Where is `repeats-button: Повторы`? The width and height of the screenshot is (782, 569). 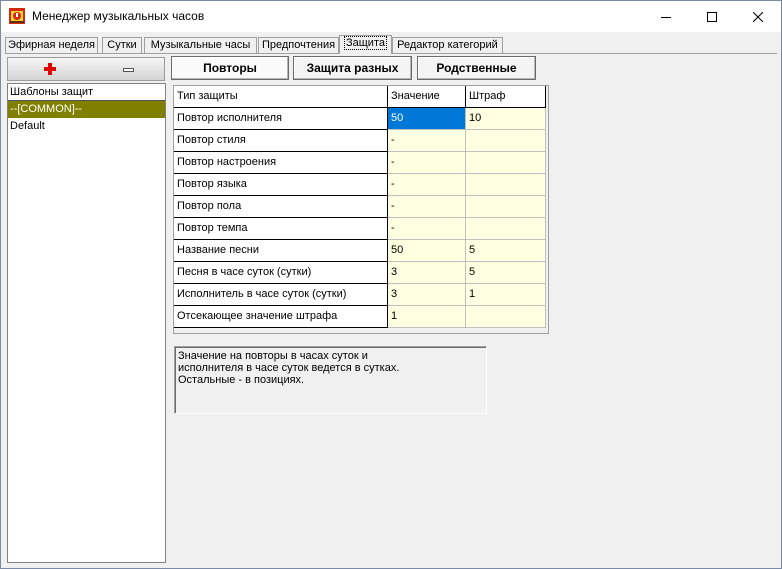
repeats-button: Повторы is located at coordinates (230, 68).